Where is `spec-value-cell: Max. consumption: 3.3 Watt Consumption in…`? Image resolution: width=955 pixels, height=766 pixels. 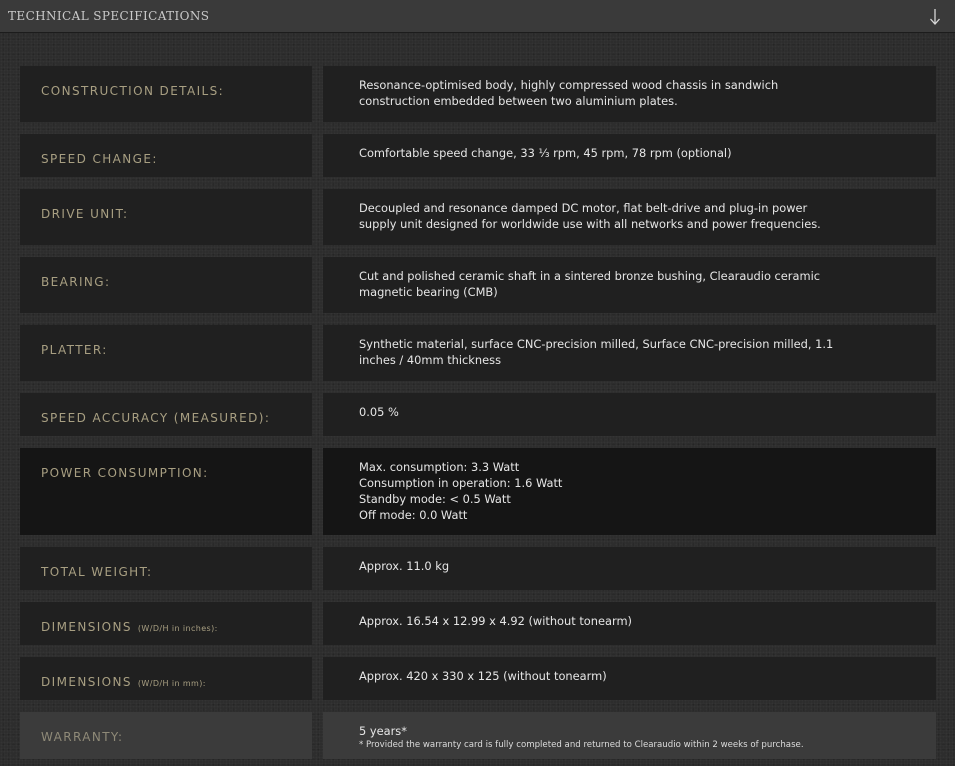 spec-value-cell: Max. consumption: 3.3 Watt Consumption in… is located at coordinates (629, 491).